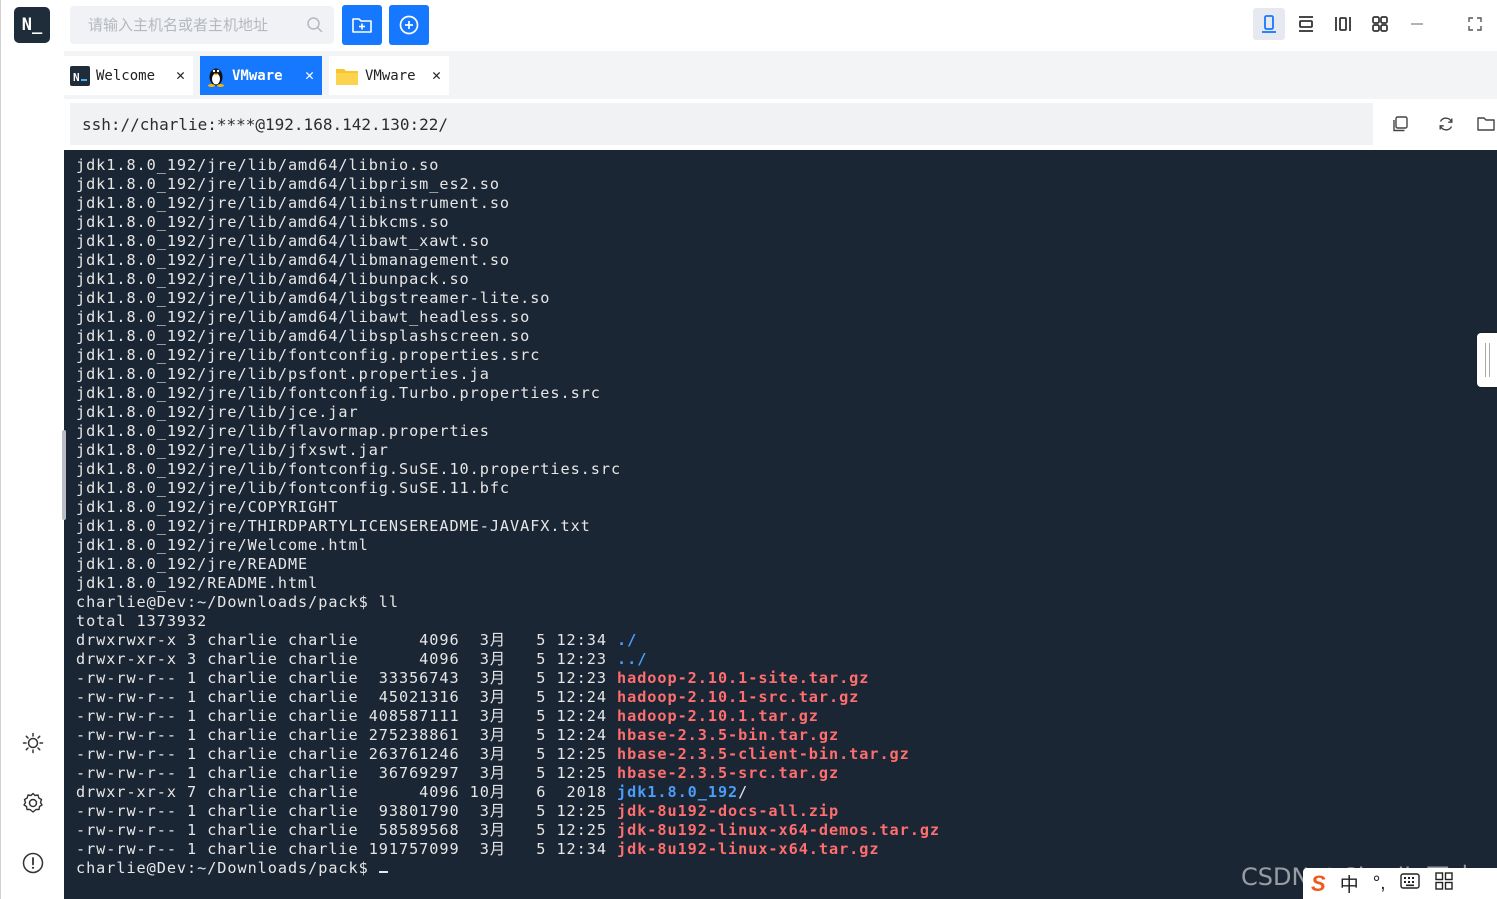  I want to click on plus-circle-icon, so click(409, 25).